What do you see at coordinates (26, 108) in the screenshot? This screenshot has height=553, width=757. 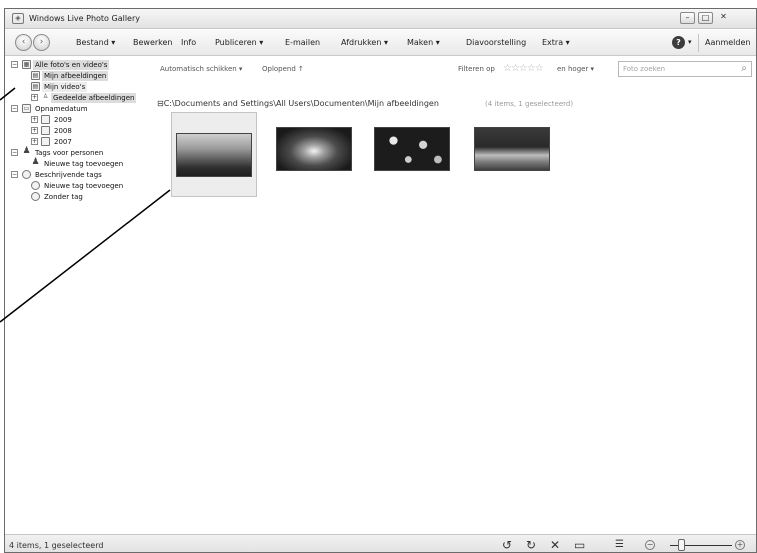 I see `calendar-icon: ▭` at bounding box center [26, 108].